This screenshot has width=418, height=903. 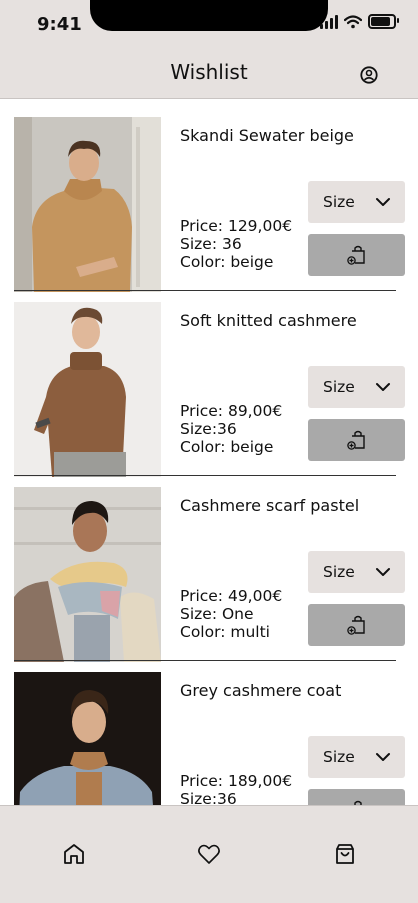 I want to click on product-name: Soft knitted cashmere, so click(x=268, y=320).